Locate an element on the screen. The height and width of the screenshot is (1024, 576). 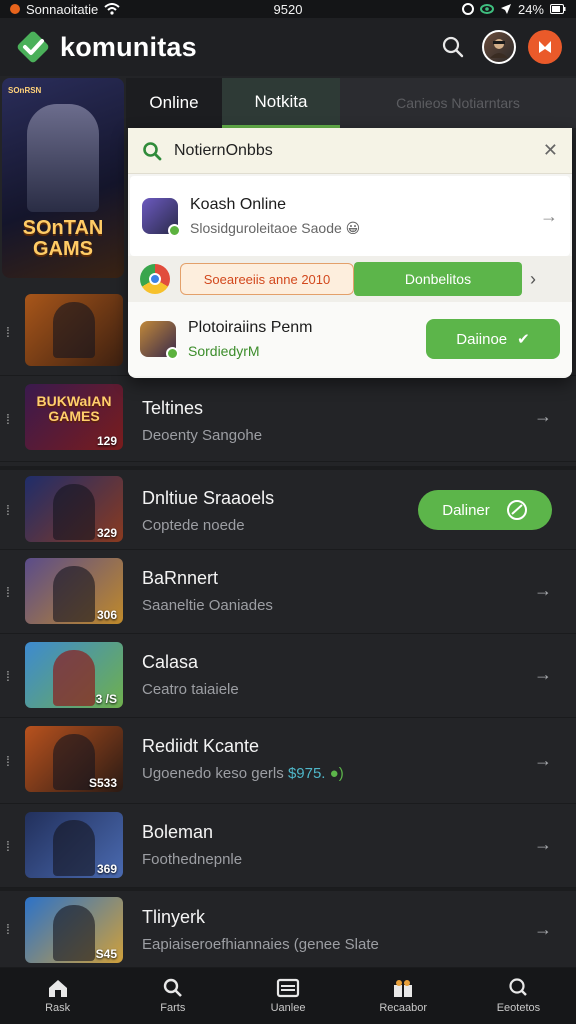
list-item-title: Teltines is located at coordinates (173, 408).